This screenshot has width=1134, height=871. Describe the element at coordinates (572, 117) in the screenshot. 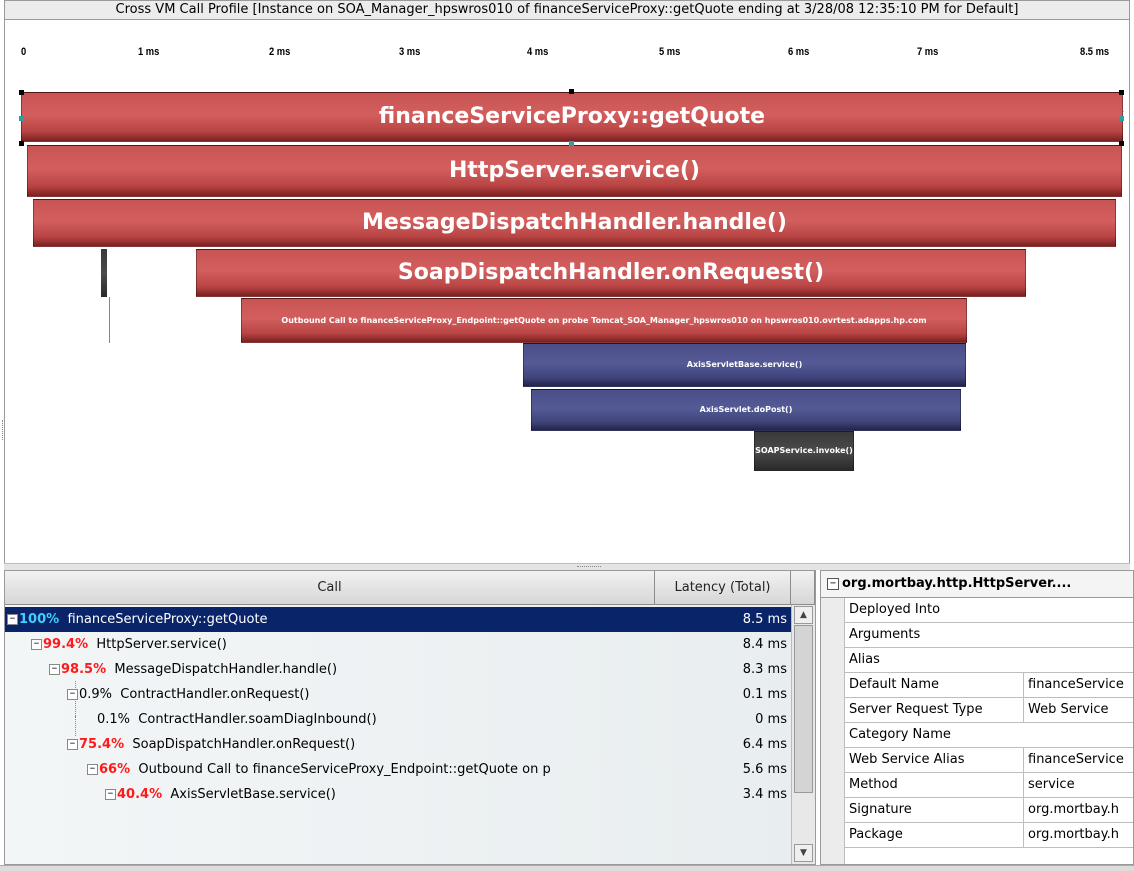

I see `profile-bar-getquote: financeServiceProxy::getQuote` at that location.